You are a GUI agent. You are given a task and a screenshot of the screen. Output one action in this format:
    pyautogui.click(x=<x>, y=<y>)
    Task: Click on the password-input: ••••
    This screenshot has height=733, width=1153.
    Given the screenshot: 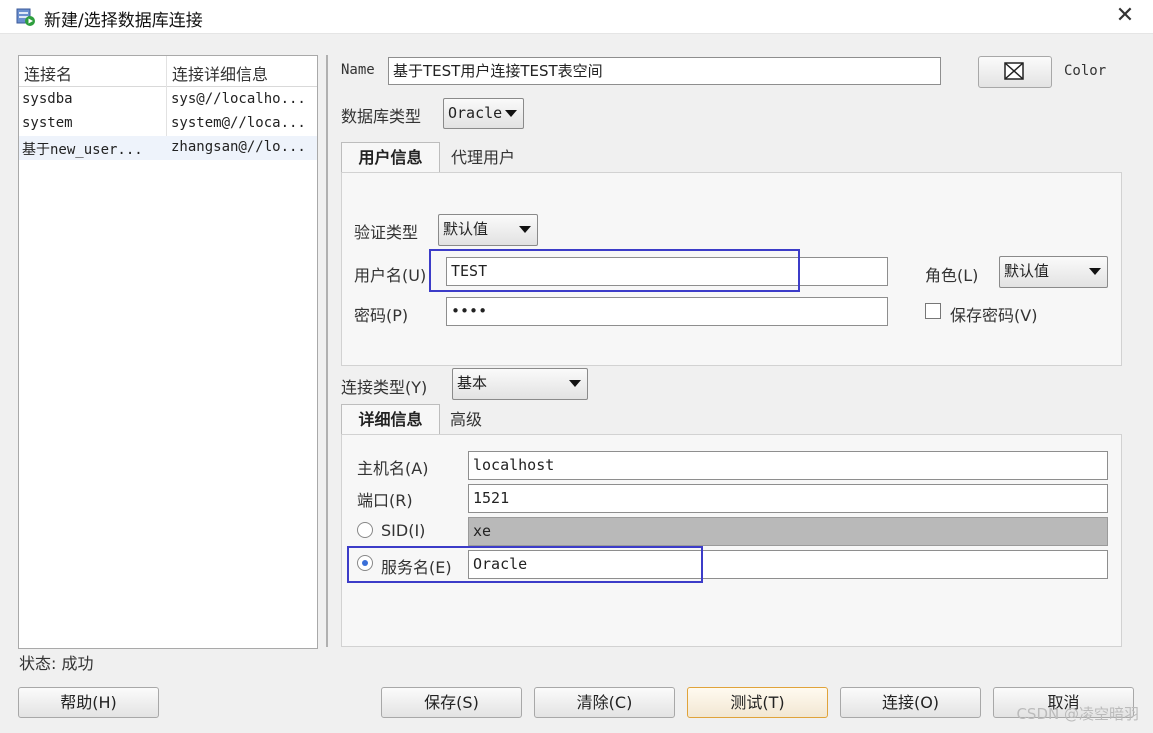 What is the action you would take?
    pyautogui.click(x=667, y=311)
    